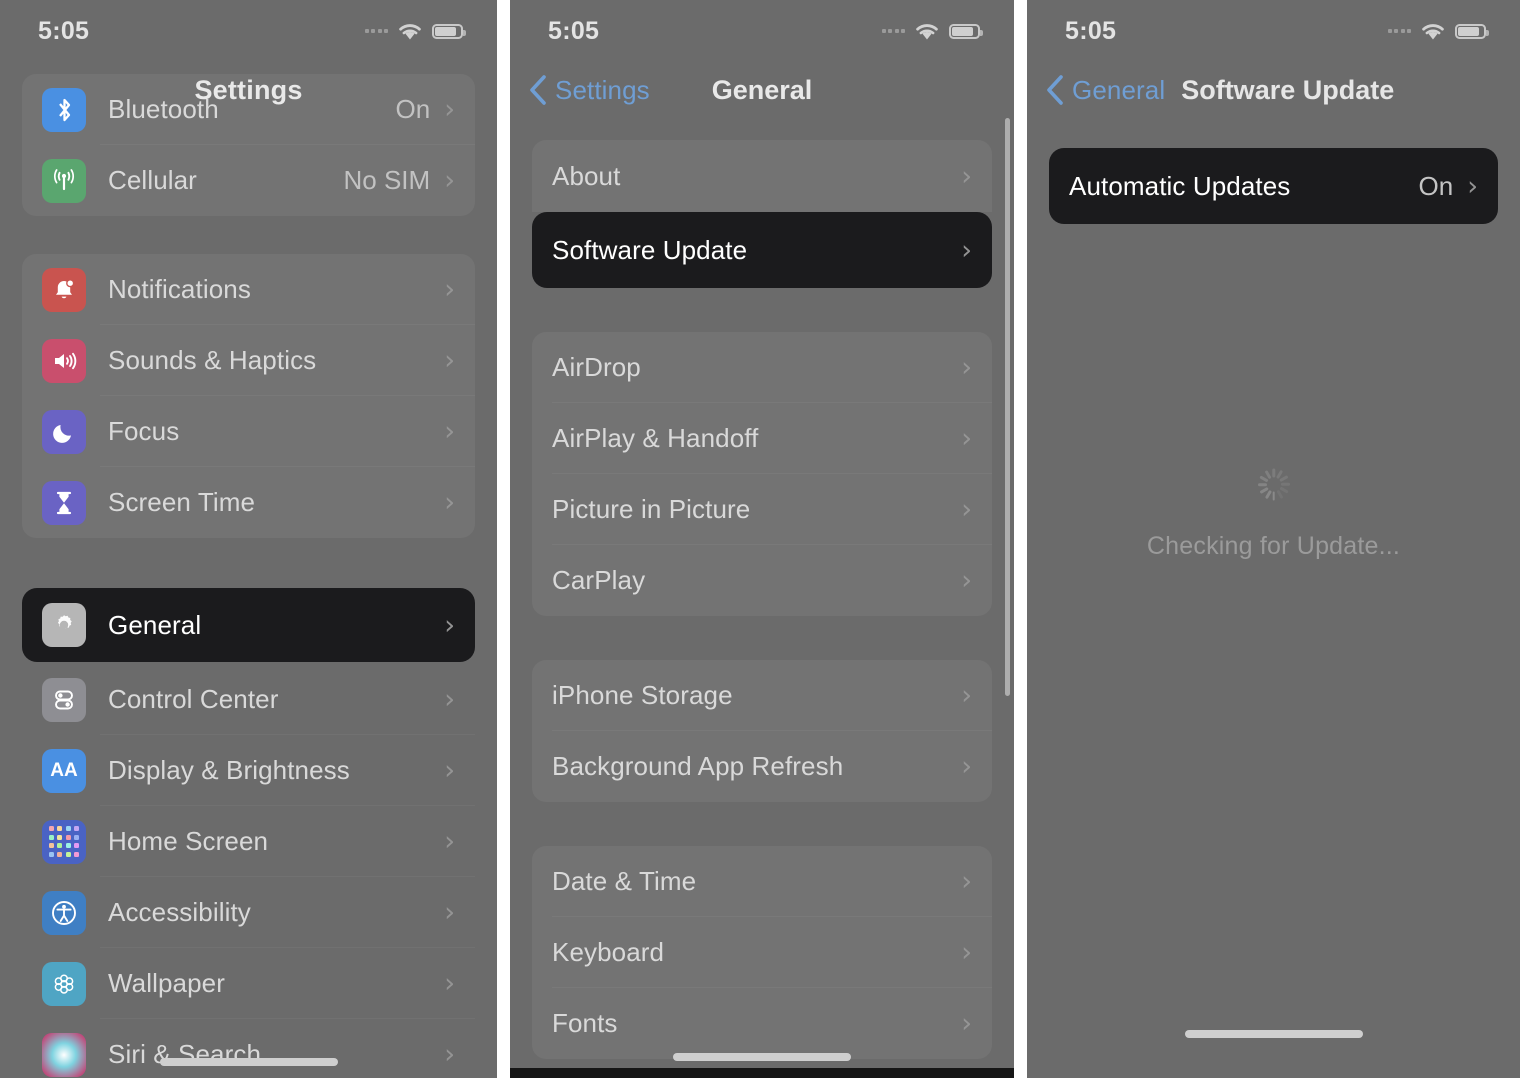 The height and width of the screenshot is (1078, 1524). I want to click on general-navbar: Settings General, so click(762, 90).